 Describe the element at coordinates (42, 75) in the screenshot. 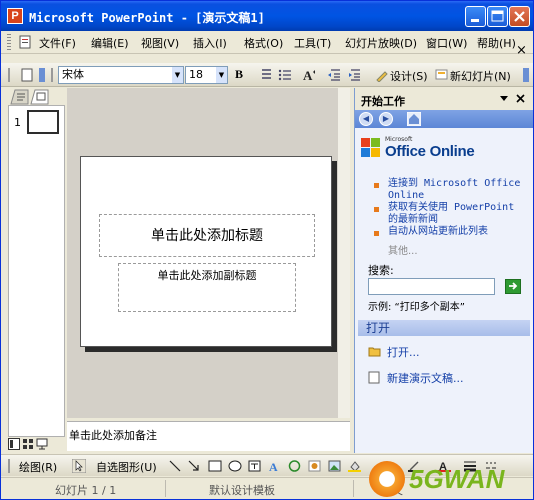

I see `toolbar-options-icon` at that location.